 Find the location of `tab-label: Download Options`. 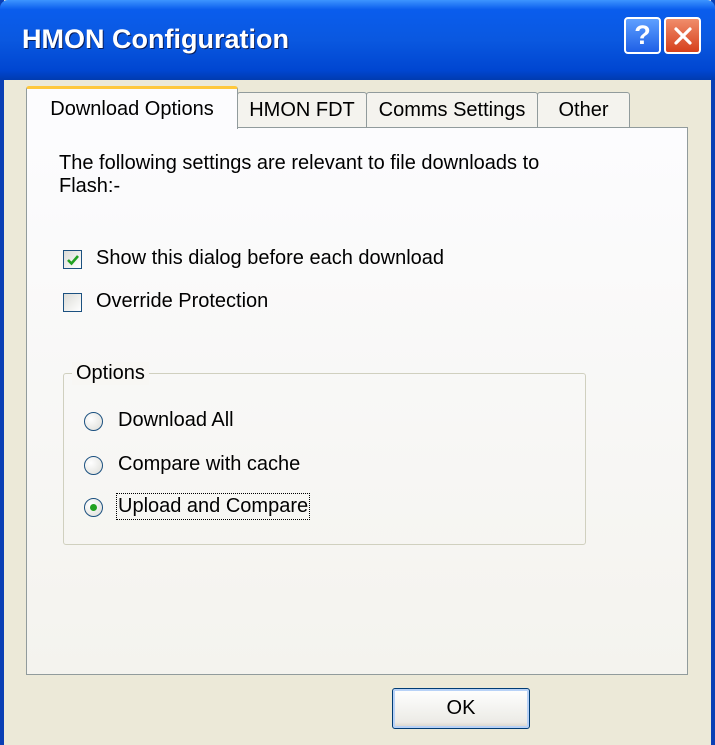

tab-label: Download Options is located at coordinates (132, 108).